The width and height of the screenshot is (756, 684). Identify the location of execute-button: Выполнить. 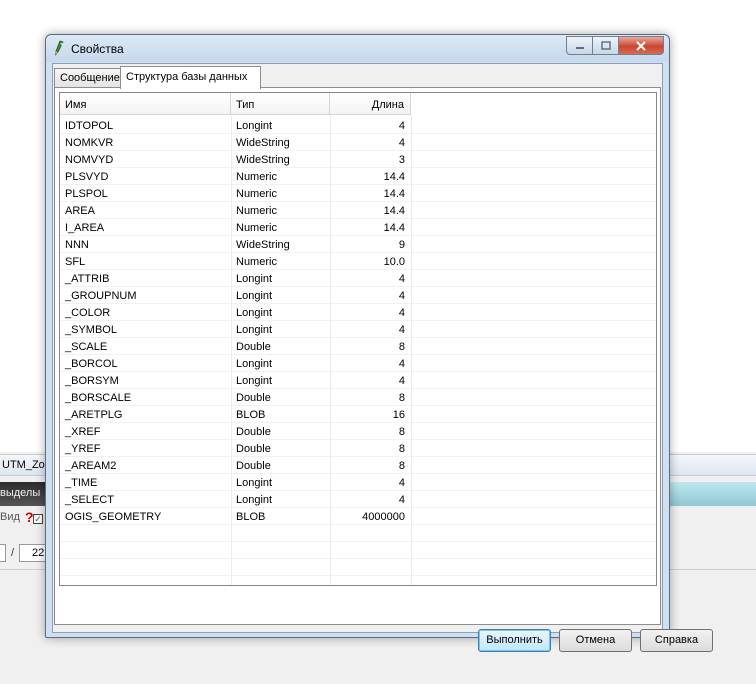
(514, 640).